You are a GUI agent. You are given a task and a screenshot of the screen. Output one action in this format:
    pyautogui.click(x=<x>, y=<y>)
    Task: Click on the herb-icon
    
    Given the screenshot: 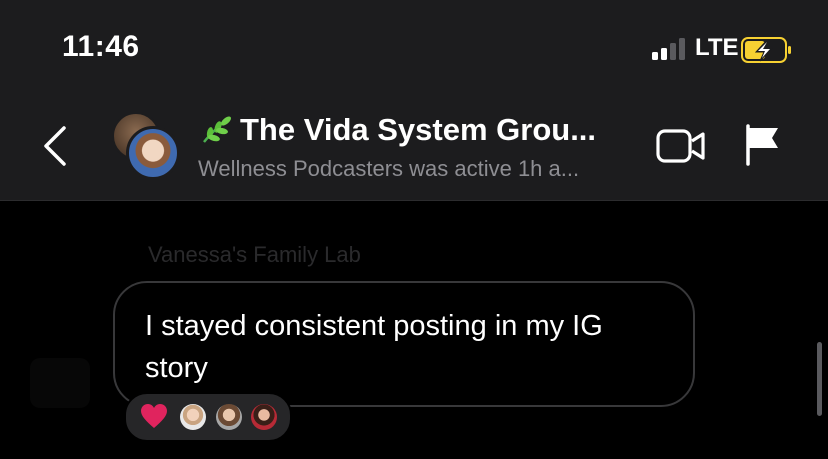 What is the action you would take?
    pyautogui.click(x=217, y=129)
    